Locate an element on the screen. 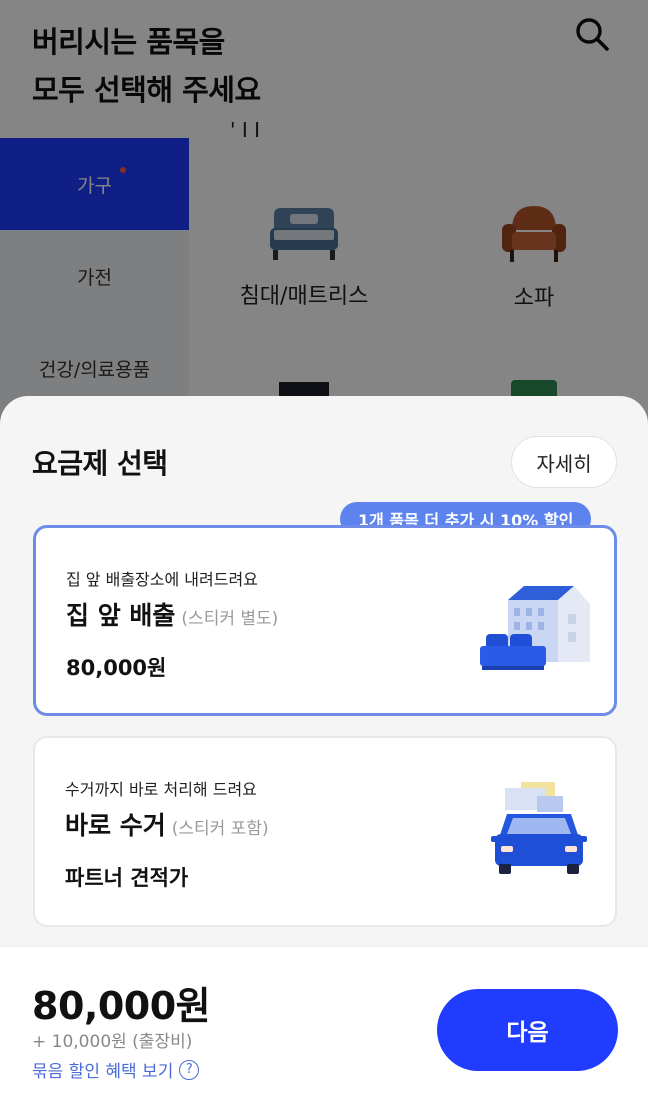 The image size is (648, 1102). details-button: 자세히 is located at coordinates (564, 462).